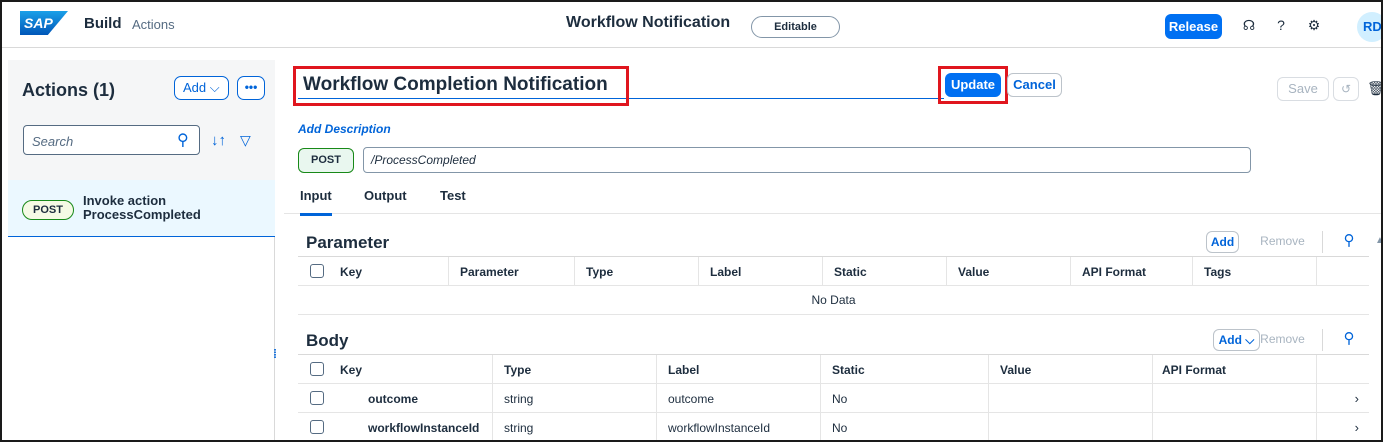  What do you see at coordinates (453, 195) in the screenshot?
I see `tab-test: Test` at bounding box center [453, 195].